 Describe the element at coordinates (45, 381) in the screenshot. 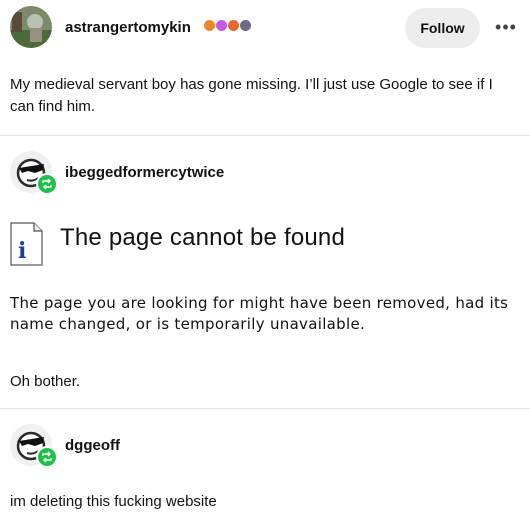

I see `reblog-text: Oh bother.` at that location.